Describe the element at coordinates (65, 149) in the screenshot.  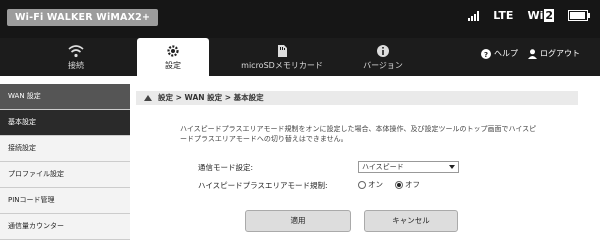
I see `sidebar-item-connection: 接続設定` at that location.